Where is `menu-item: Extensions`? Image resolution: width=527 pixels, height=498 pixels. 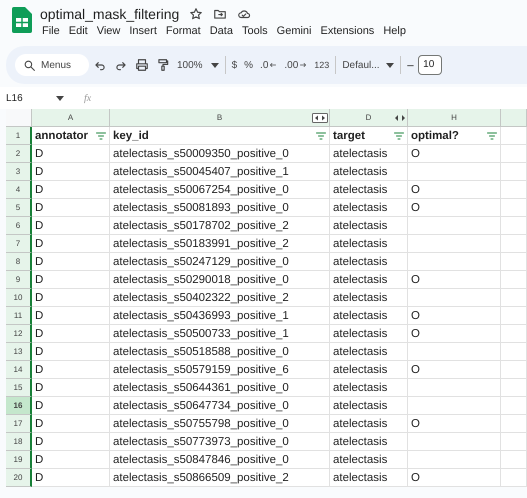 menu-item: Extensions is located at coordinates (348, 31).